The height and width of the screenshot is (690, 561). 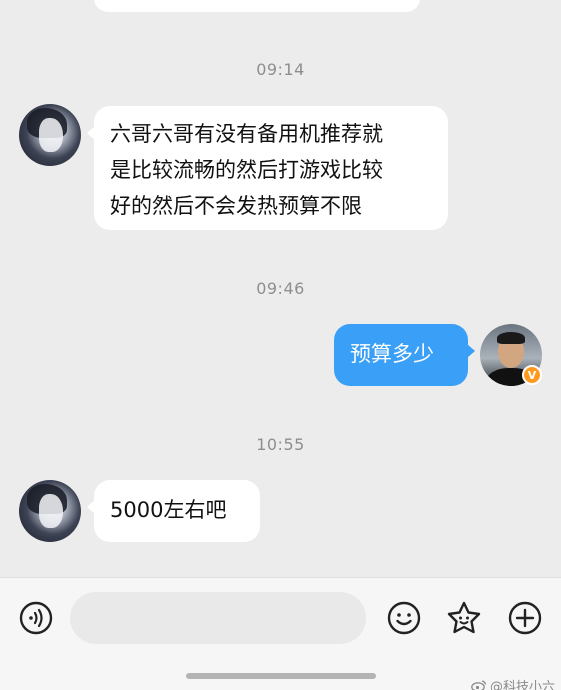 What do you see at coordinates (532, 375) in the screenshot?
I see `verified-badge-icon: V` at bounding box center [532, 375].